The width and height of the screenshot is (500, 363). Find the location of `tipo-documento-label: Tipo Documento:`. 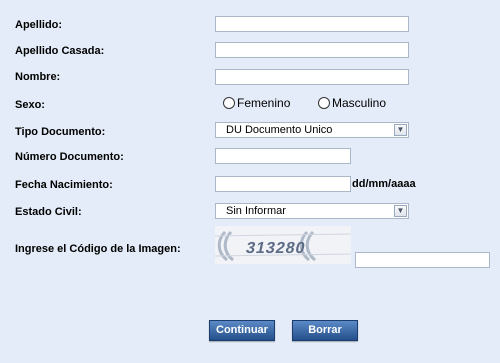

tipo-documento-label: Tipo Documento: is located at coordinates (60, 132).